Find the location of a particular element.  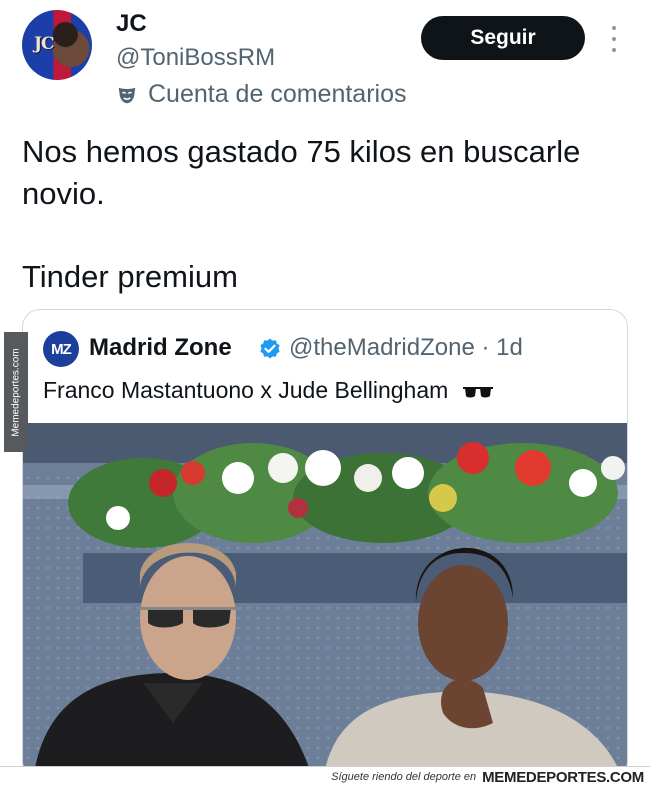

author-display-name: JC is located at coordinates (131, 24).